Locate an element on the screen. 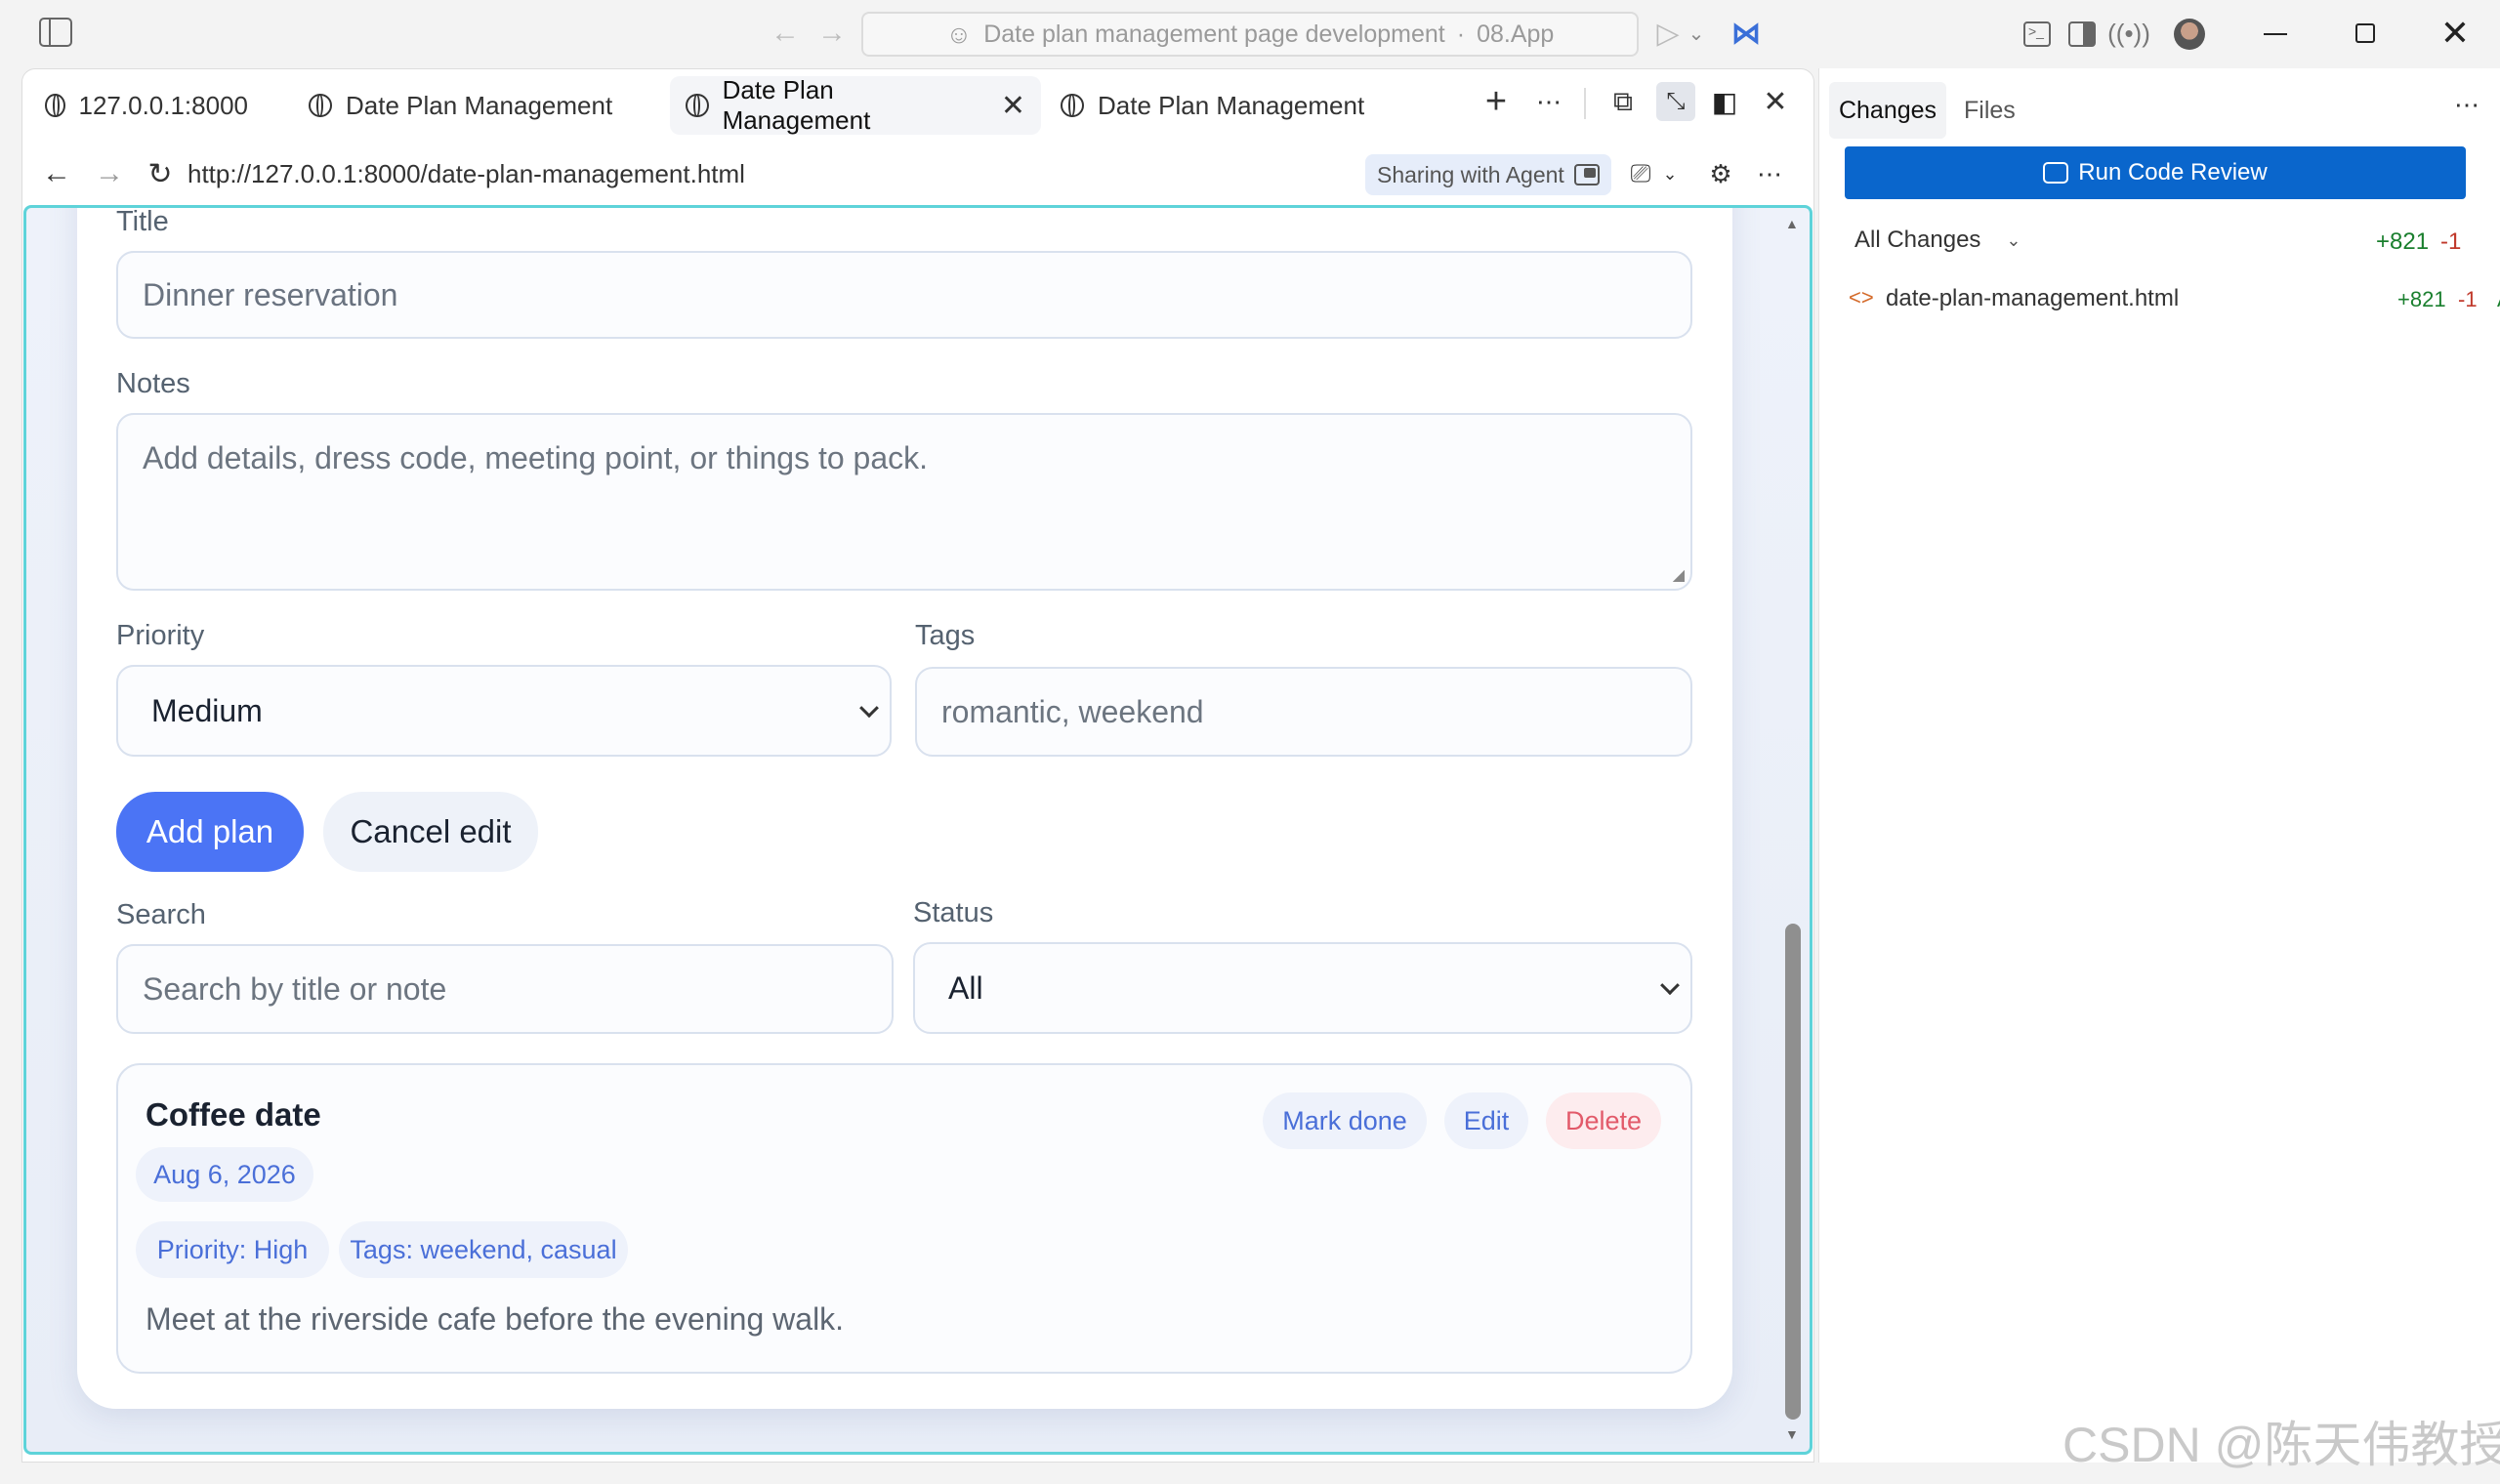 This screenshot has width=2500, height=1484. mark-done-button: Mark done is located at coordinates (1345, 1121).